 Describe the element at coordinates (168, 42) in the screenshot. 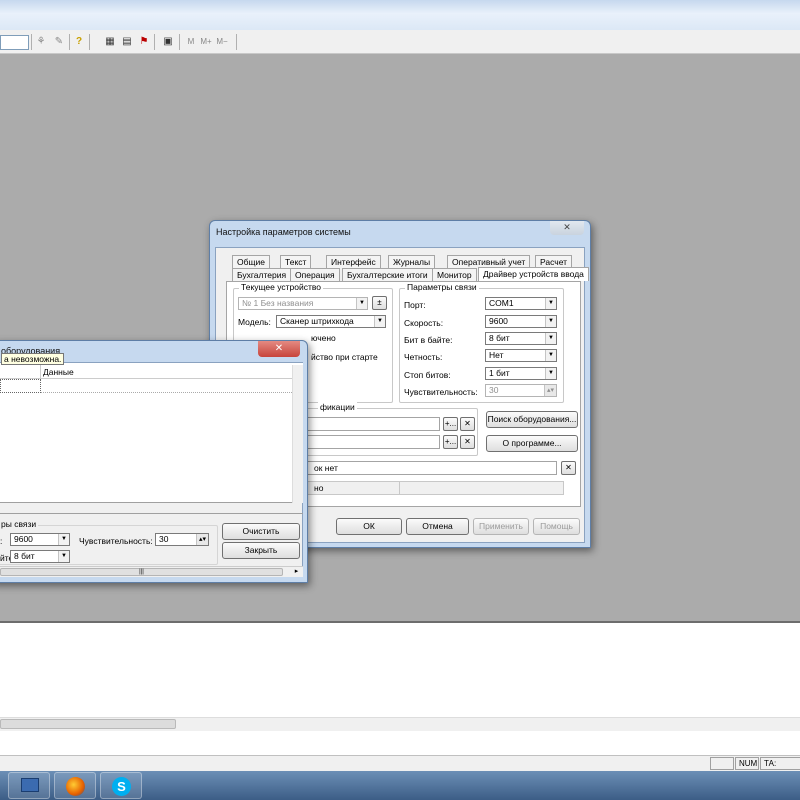

I see `book-icon: ▣` at that location.